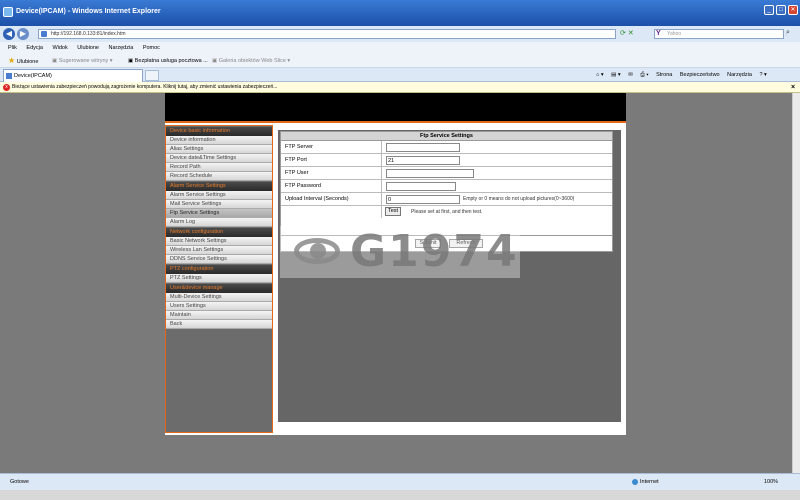 This screenshot has width=800, height=500. Describe the element at coordinates (628, 33) in the screenshot. I see `refresh-stop-icons: ⟳✕` at that location.